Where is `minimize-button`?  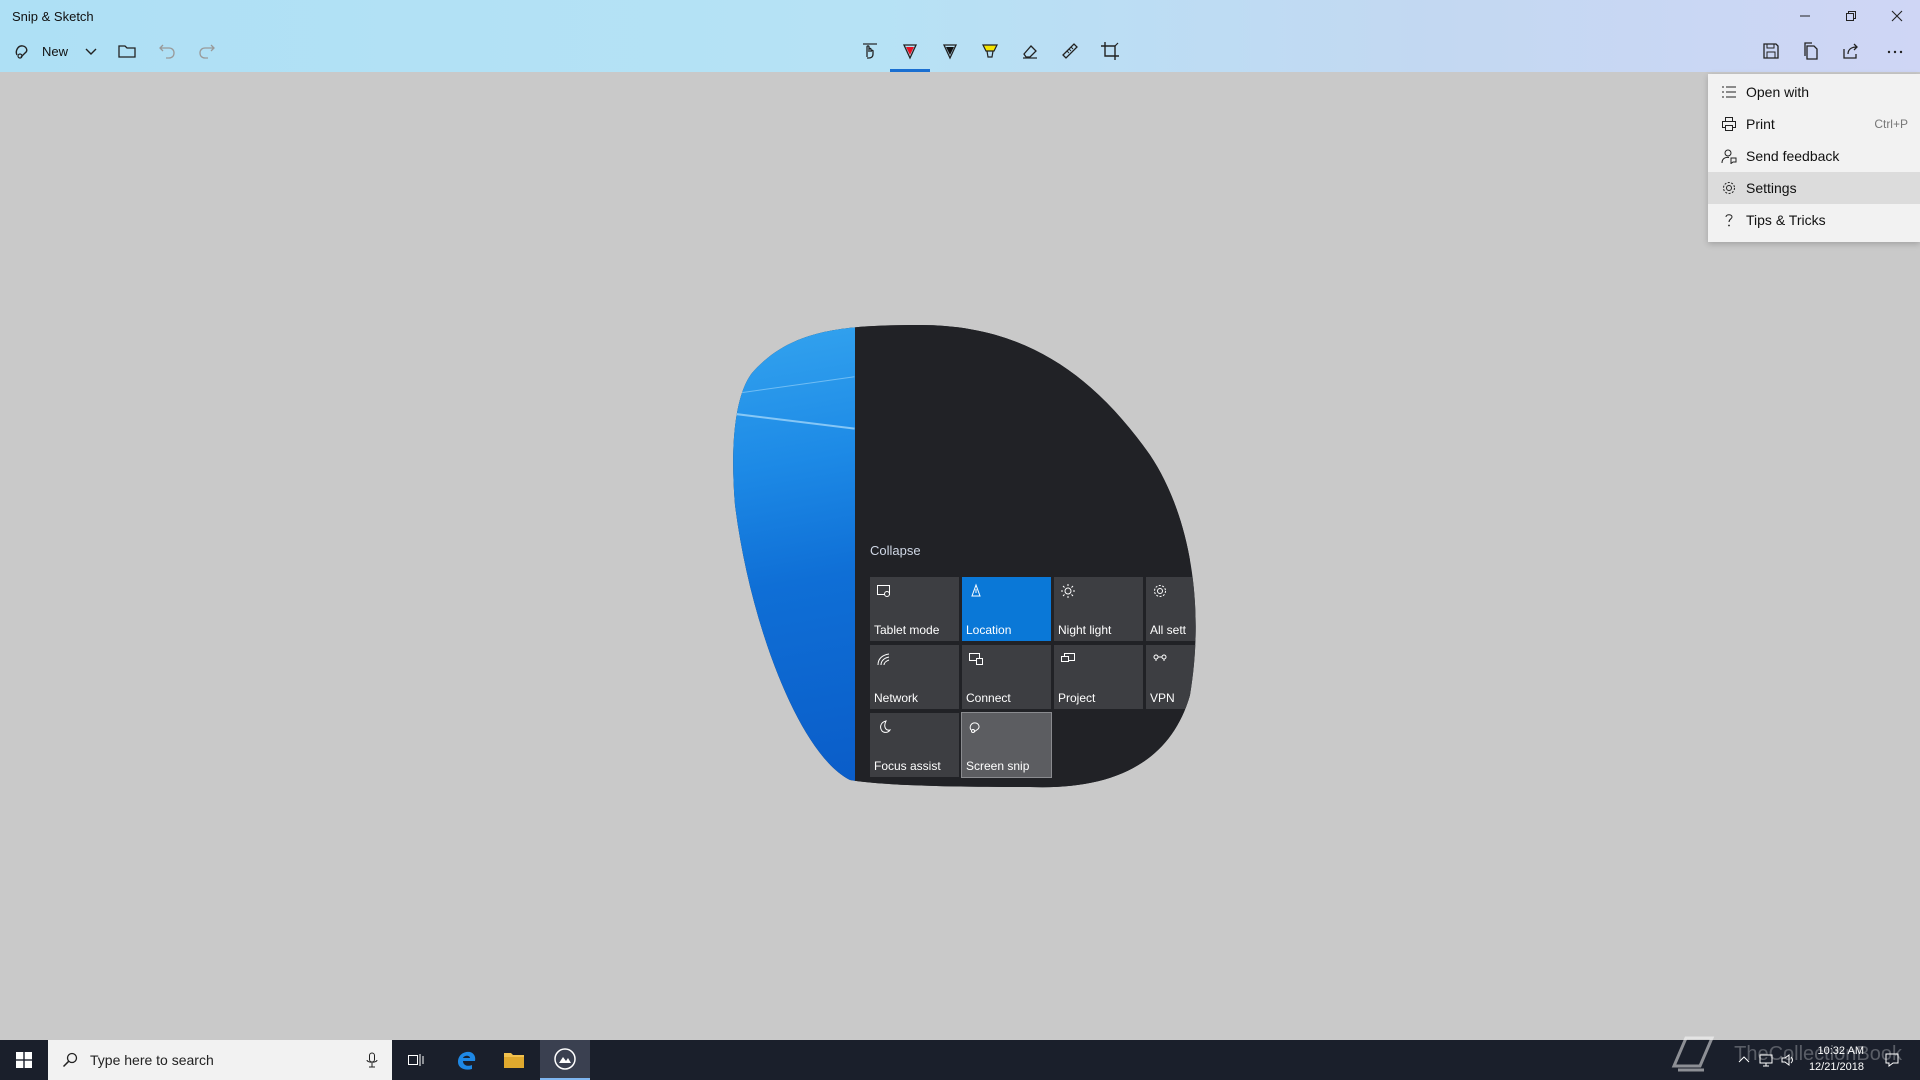 minimize-button is located at coordinates (1805, 16).